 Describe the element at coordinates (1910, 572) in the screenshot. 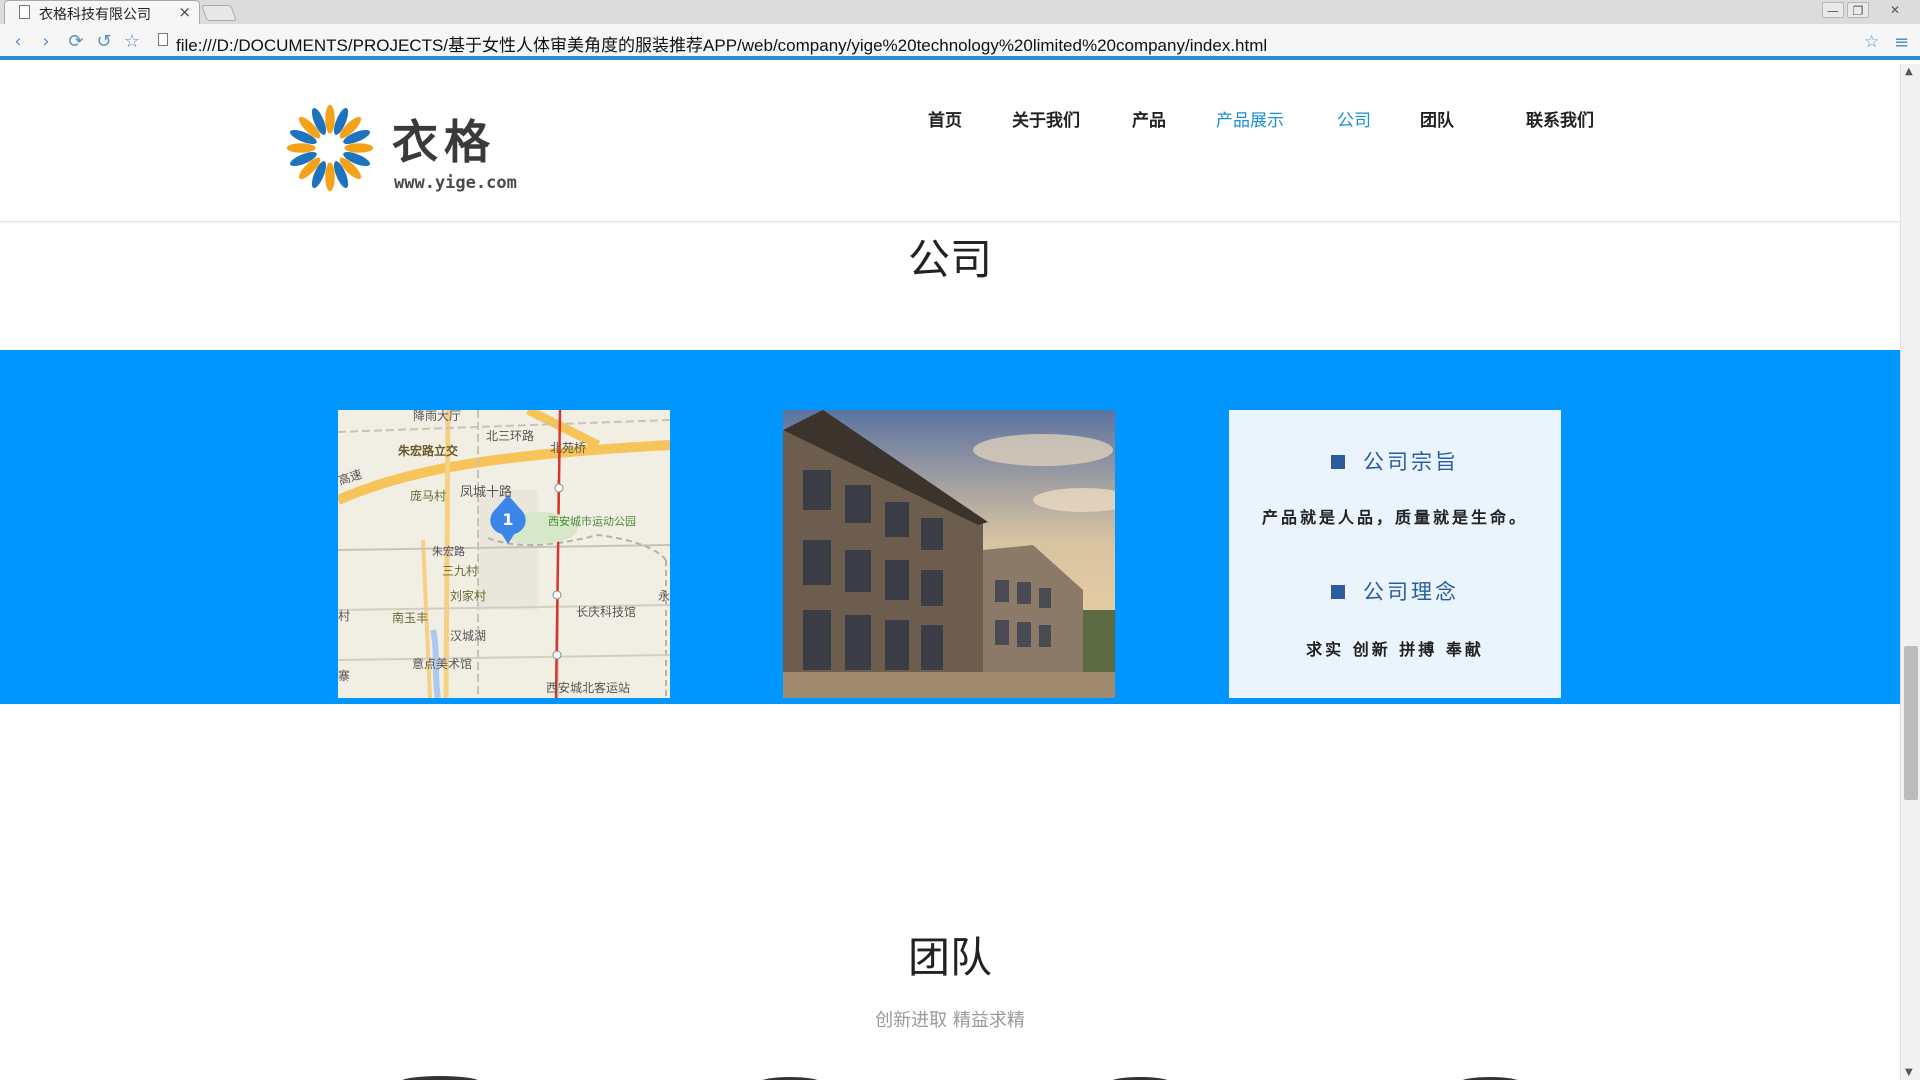

I see `page-scrollbar: ▲ ▼` at that location.